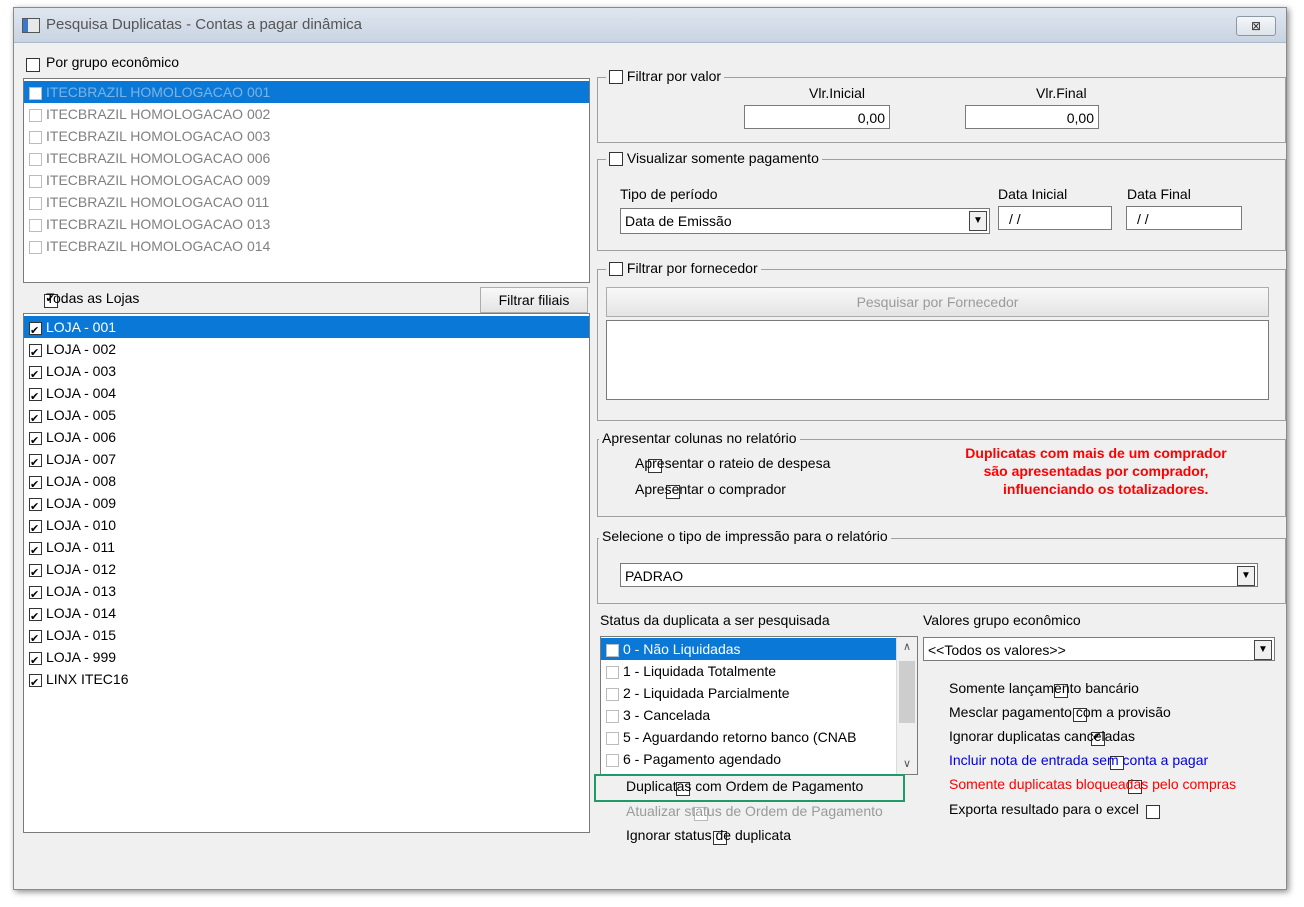 The width and height of the screenshot is (1304, 907). What do you see at coordinates (715, 620) in the screenshot?
I see `status-label: Status da duplicata a ser pesquisada` at bounding box center [715, 620].